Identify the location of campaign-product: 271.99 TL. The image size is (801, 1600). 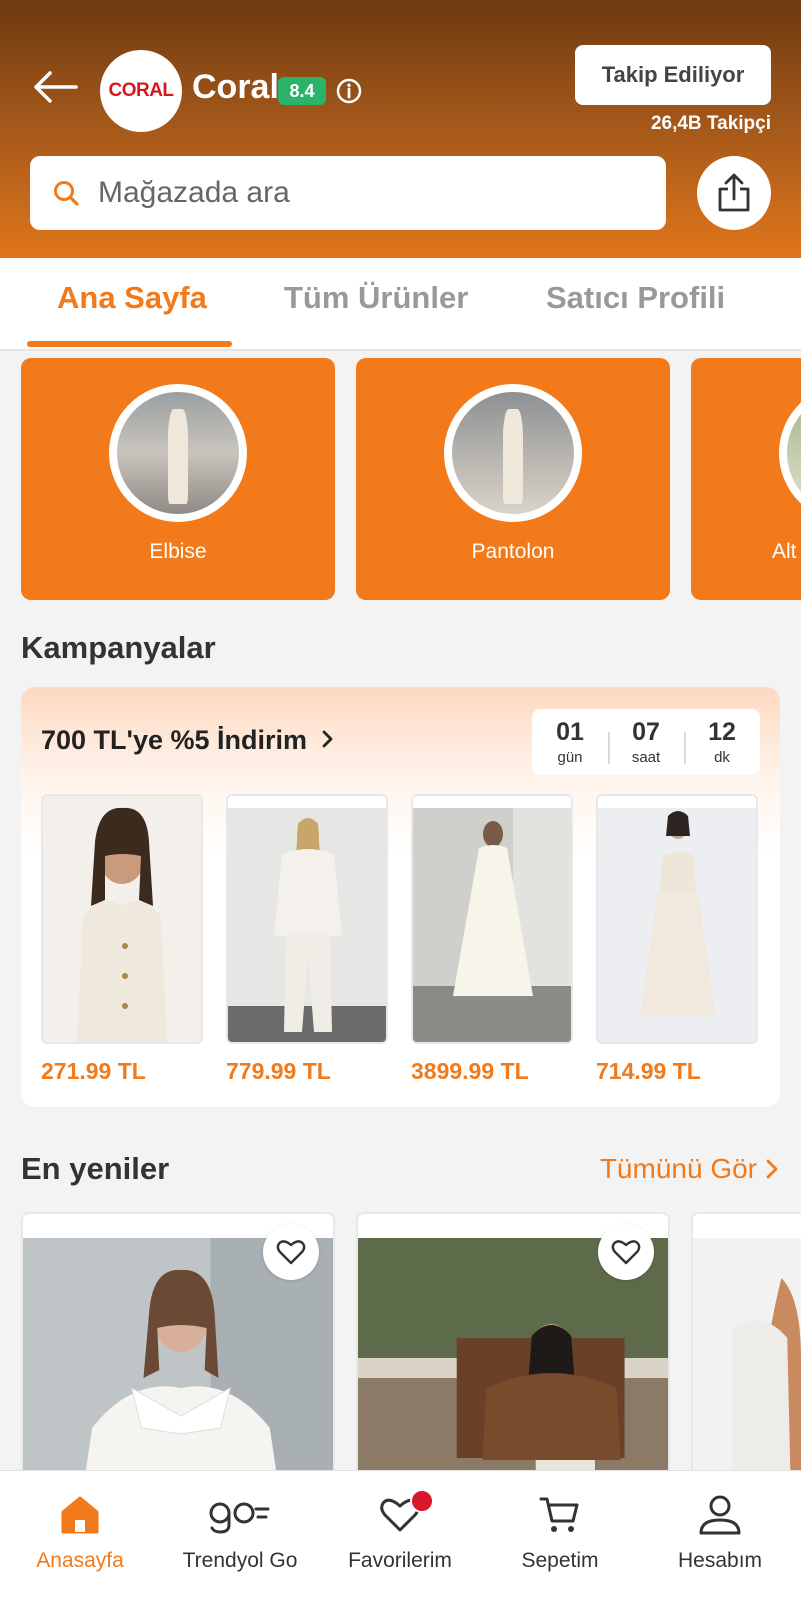
(122, 939).